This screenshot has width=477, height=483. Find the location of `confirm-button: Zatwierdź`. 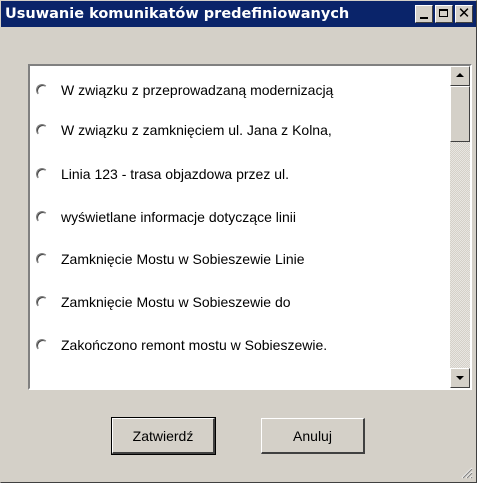

confirm-button: Zatwierdź is located at coordinates (163, 436).